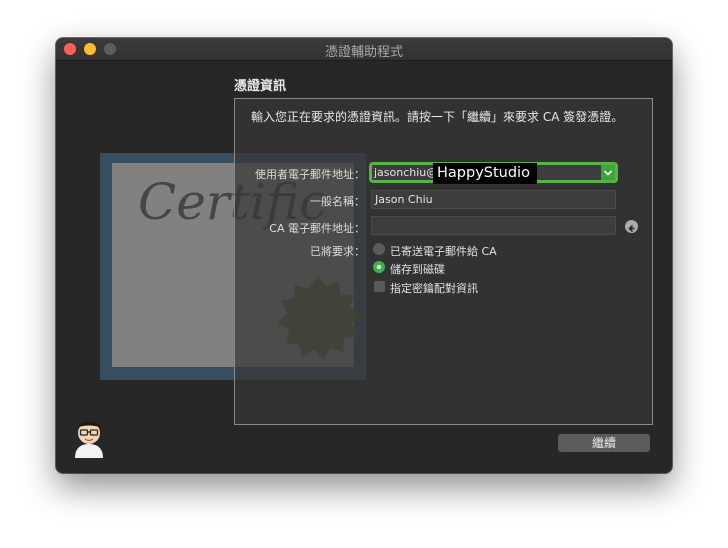 This screenshot has height=548, width=728. Describe the element at coordinates (493, 199) in the screenshot. I see `common-name-input: Jason Chiu` at that location.